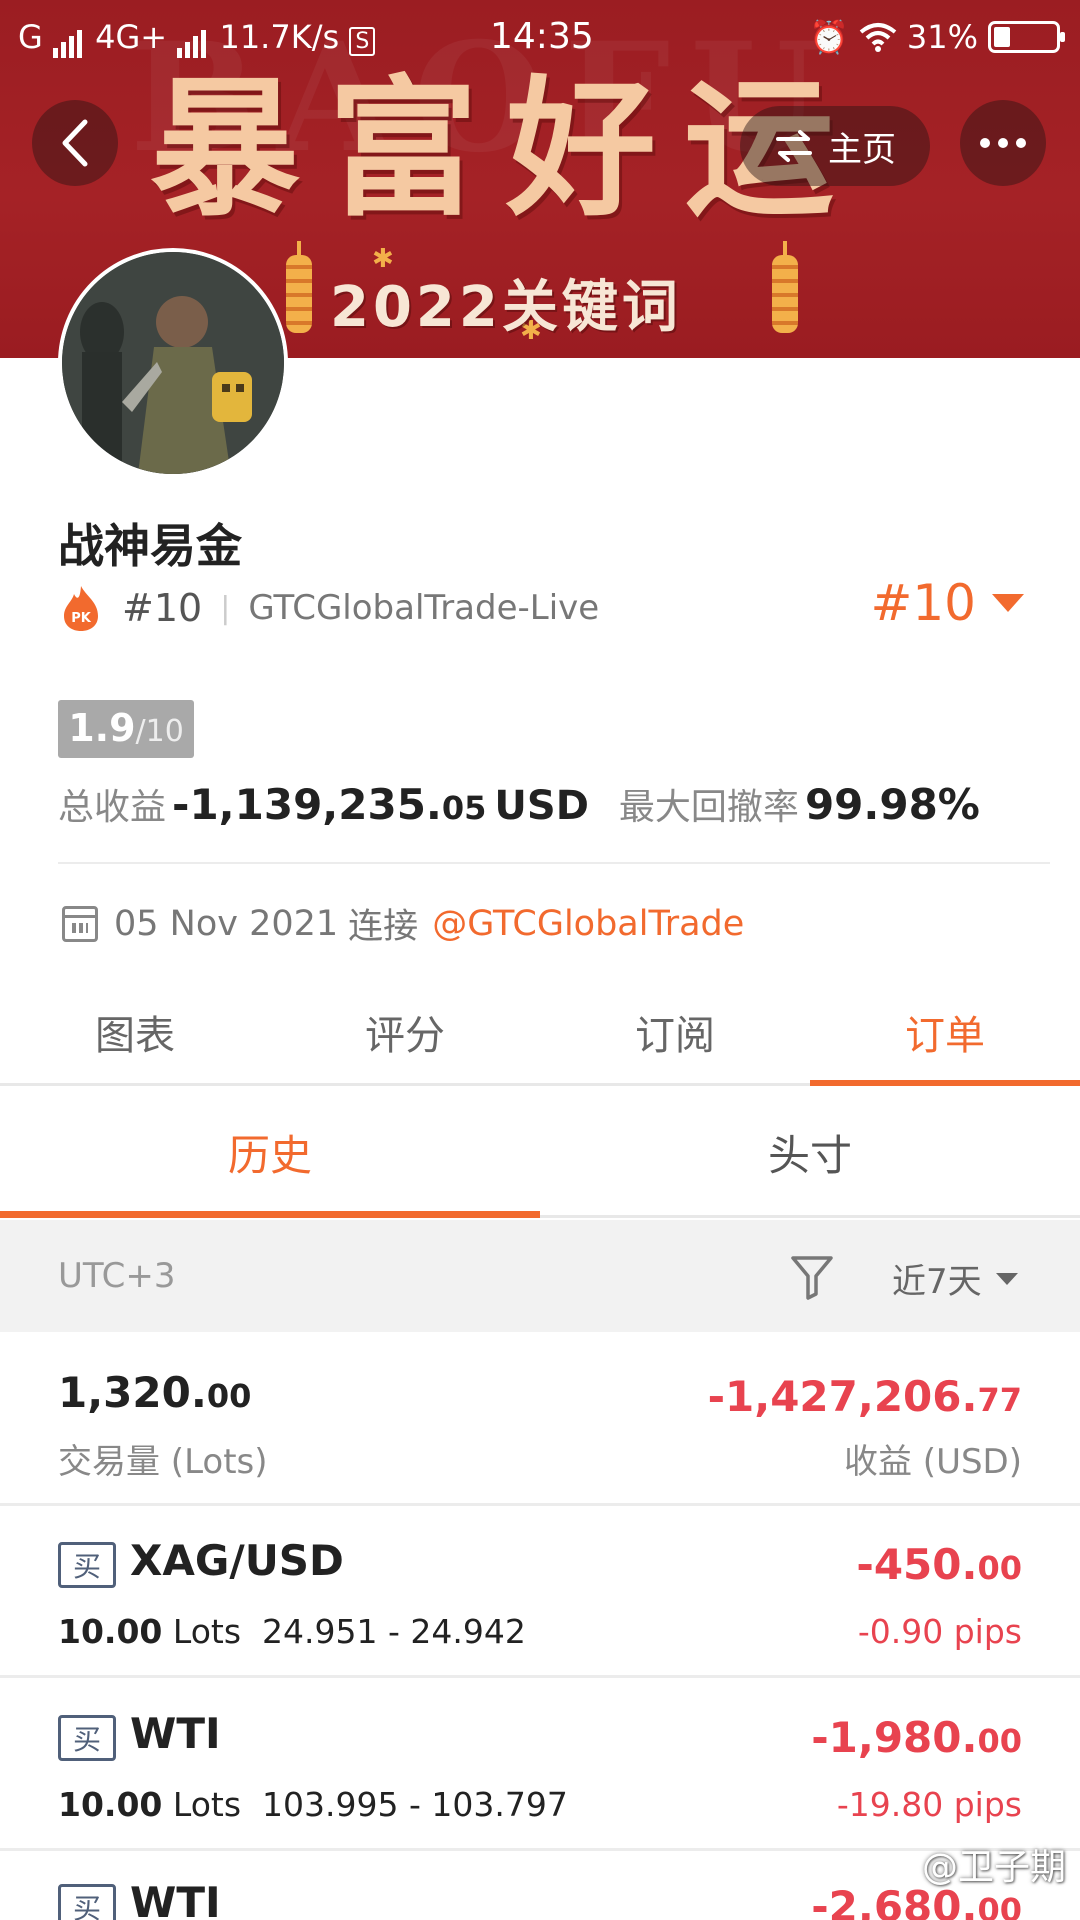 The height and width of the screenshot is (1920, 1080). I want to click on order-detail: 10.00 Lots 103.995 - 103.797, so click(313, 1804).